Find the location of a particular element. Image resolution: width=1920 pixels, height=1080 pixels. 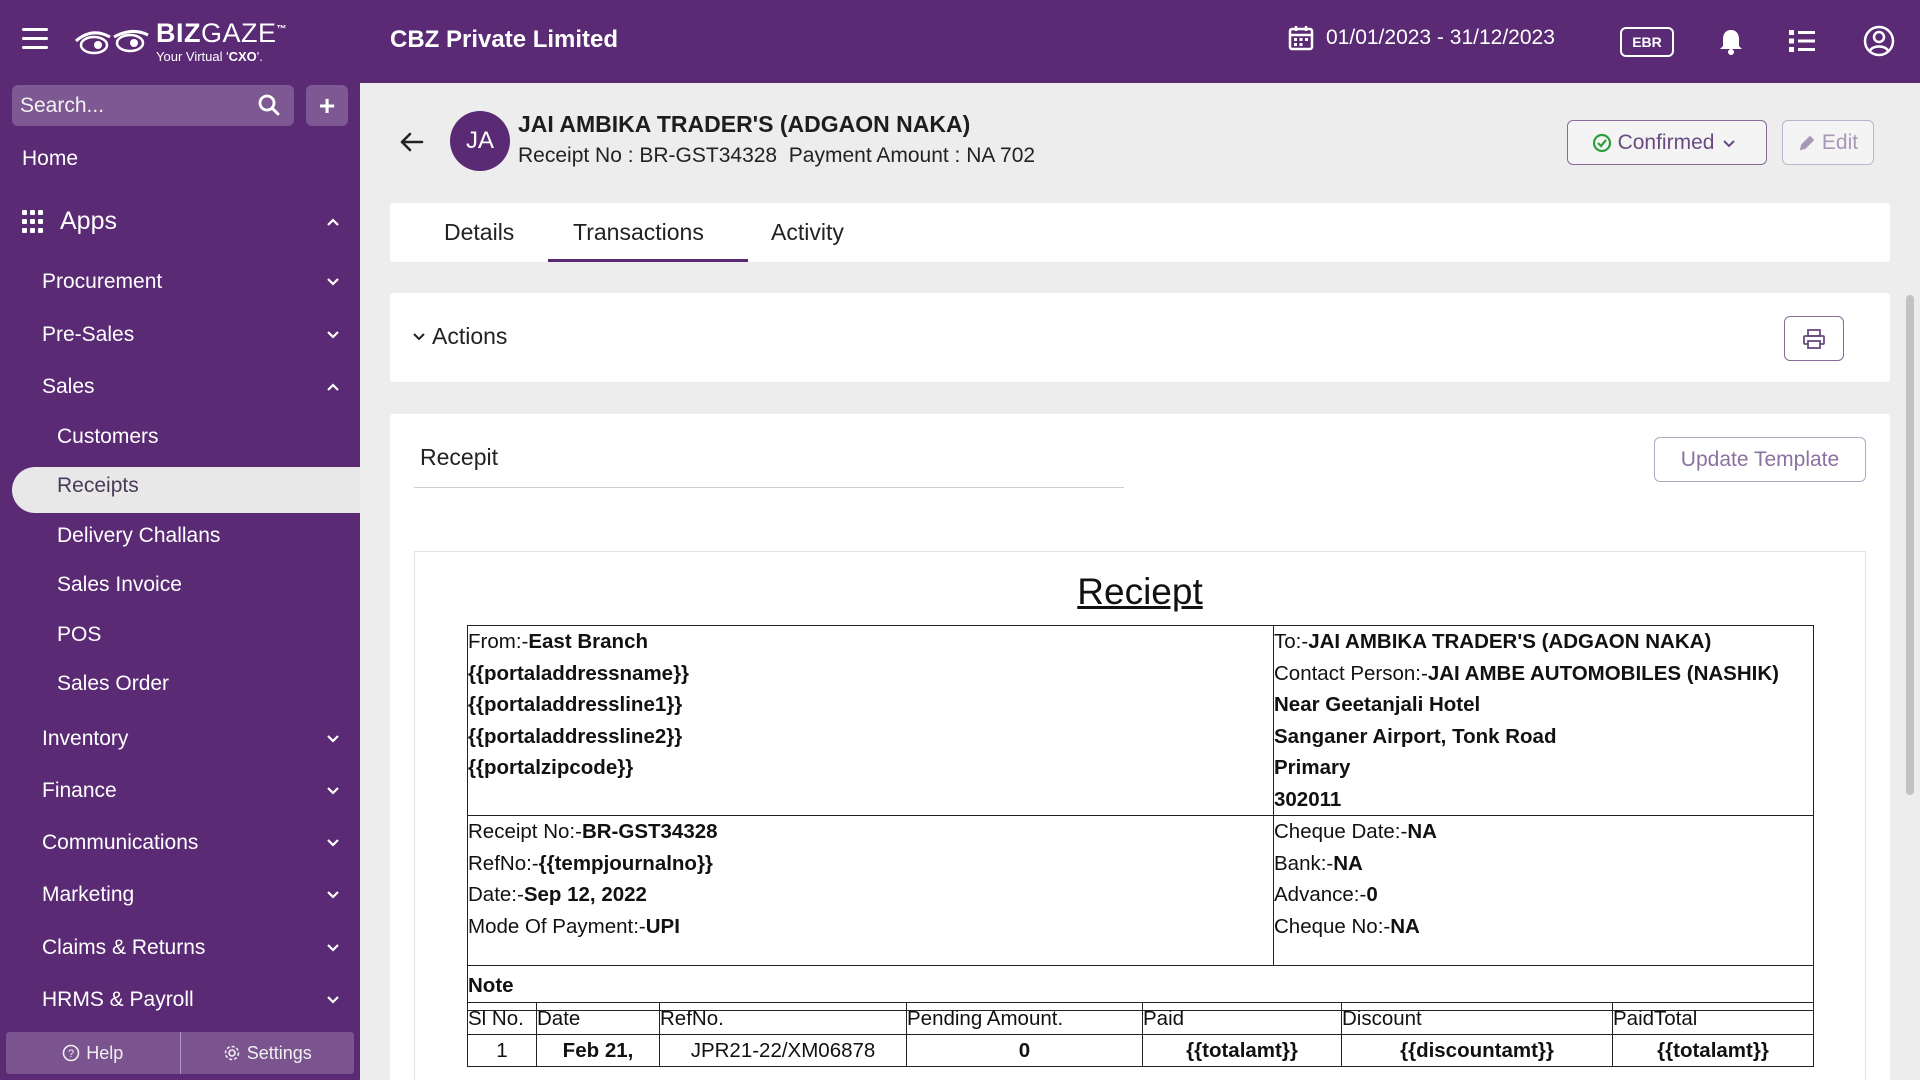

back-arrow-icon is located at coordinates (412, 142).